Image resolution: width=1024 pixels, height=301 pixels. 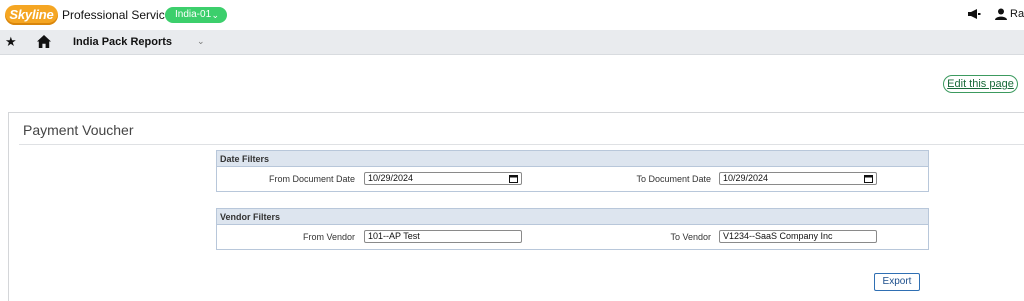 What do you see at coordinates (974, 14) in the screenshot?
I see `megaphone-icon` at bounding box center [974, 14].